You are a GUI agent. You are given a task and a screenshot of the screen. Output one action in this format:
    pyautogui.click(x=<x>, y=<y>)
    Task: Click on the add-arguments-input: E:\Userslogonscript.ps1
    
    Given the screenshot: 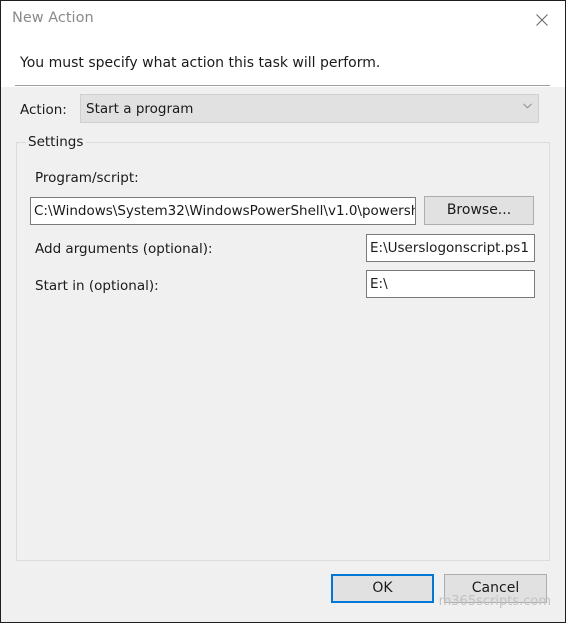 What is the action you would take?
    pyautogui.click(x=450, y=248)
    